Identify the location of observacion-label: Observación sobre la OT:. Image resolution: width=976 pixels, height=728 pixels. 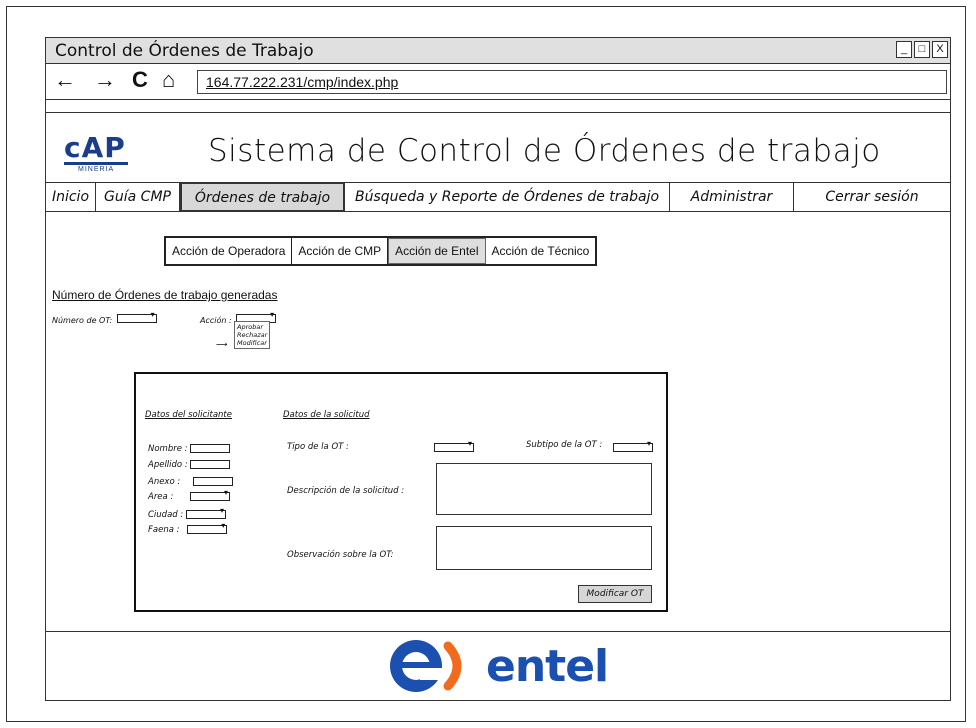
(340, 555).